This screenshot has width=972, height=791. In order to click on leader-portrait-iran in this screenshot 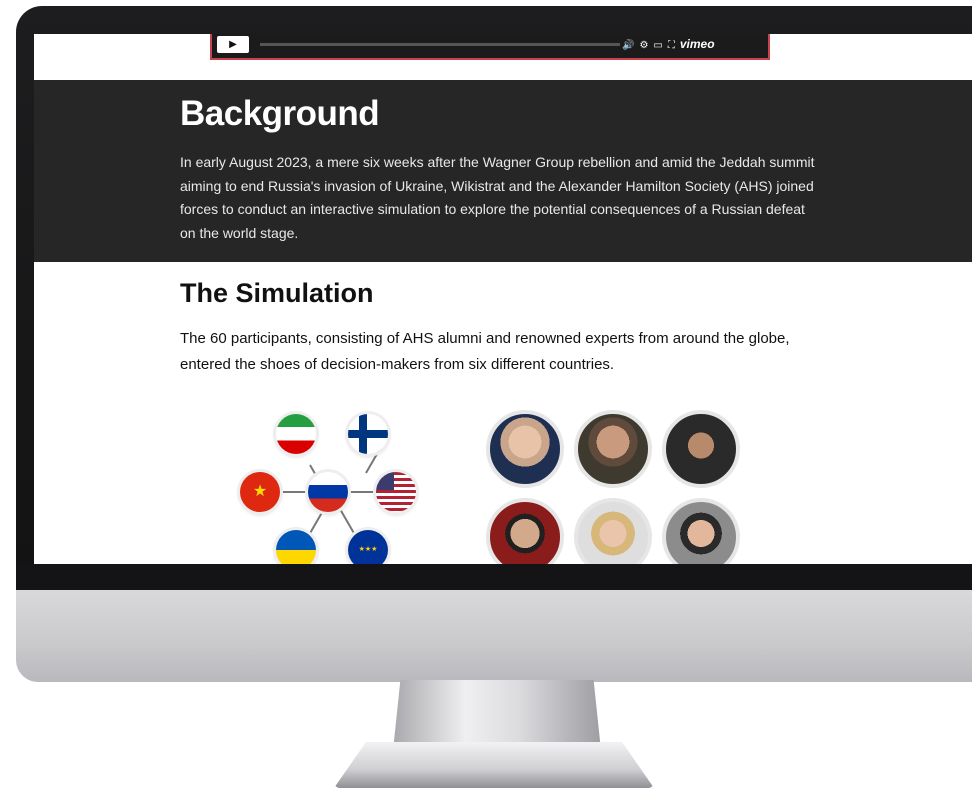, I will do `click(701, 449)`.